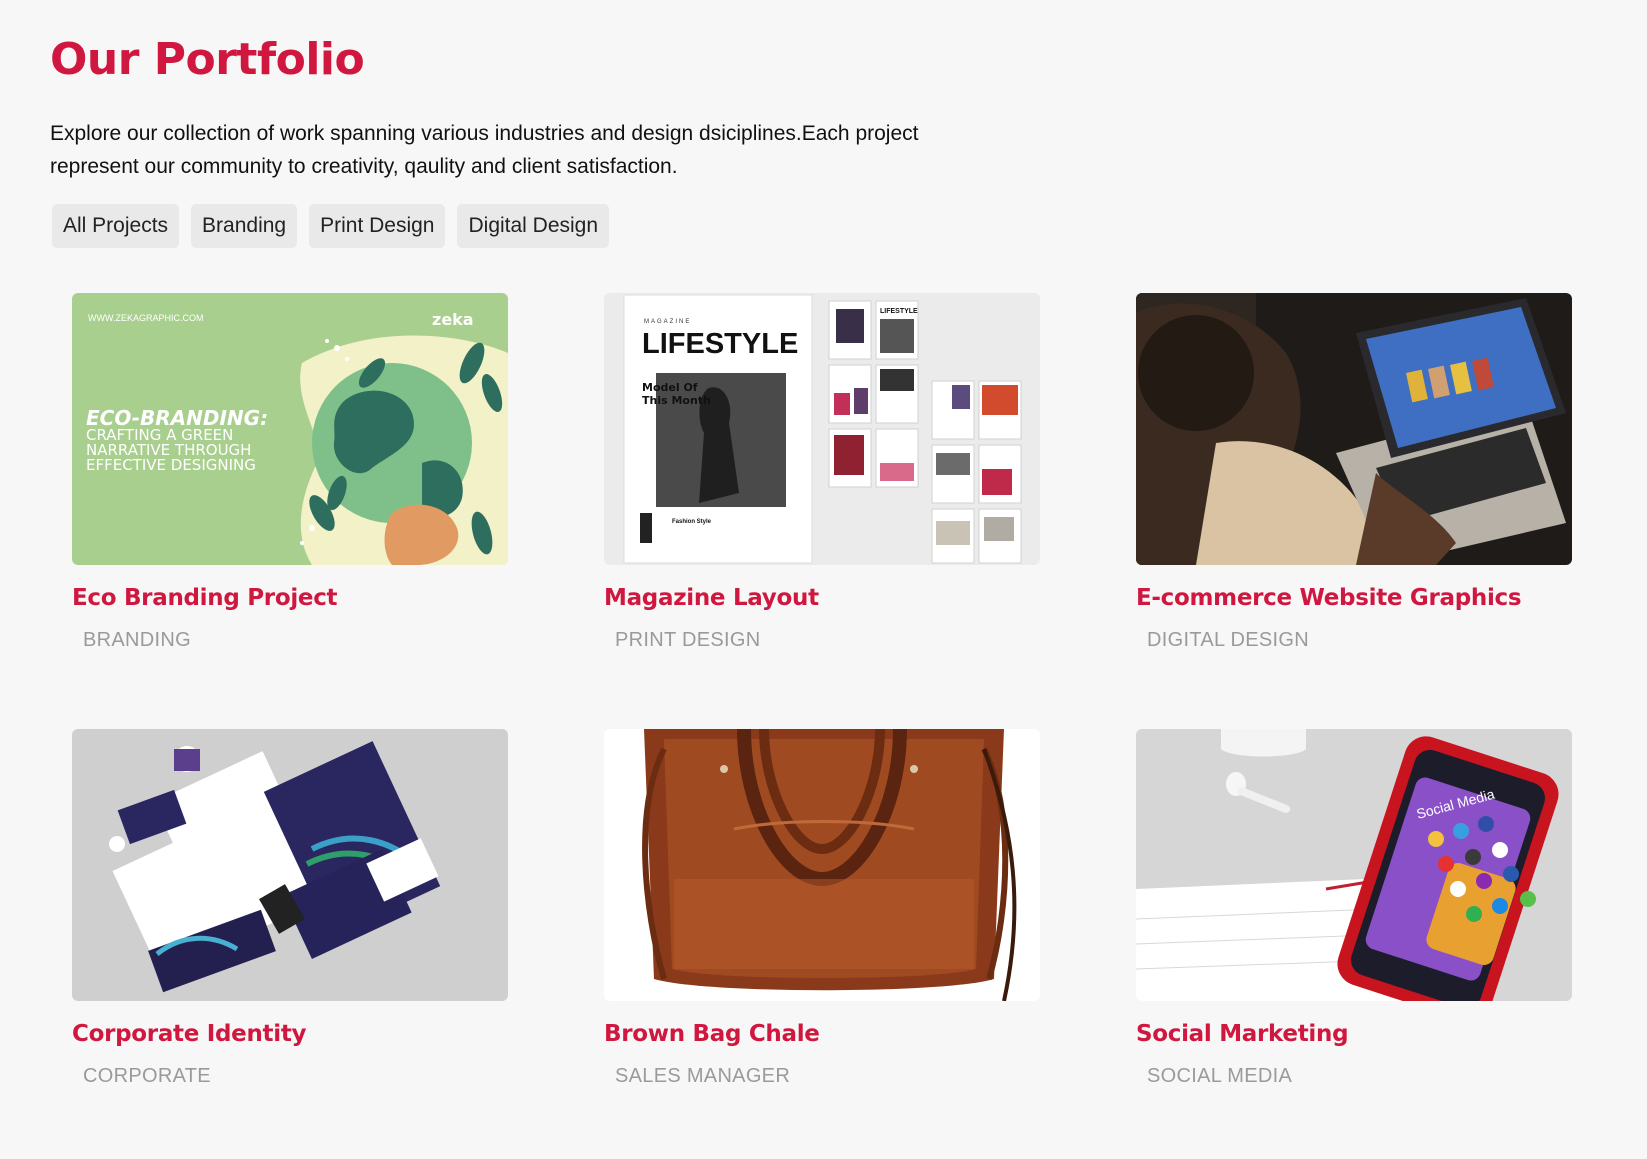 This screenshot has height=1159, width=1647. What do you see at coordinates (688, 640) in the screenshot?
I see `project-category: PRINT DESIGN` at bounding box center [688, 640].